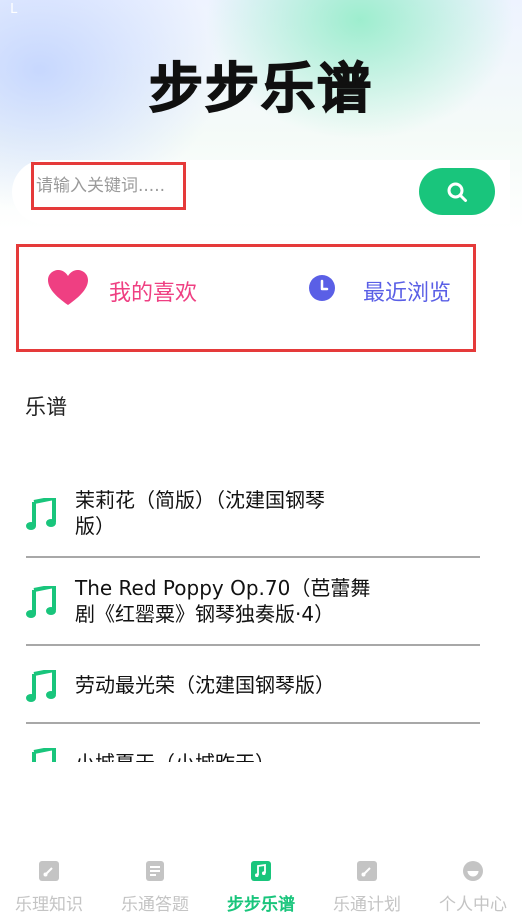 This screenshot has width=522, height=922. What do you see at coordinates (473, 871) in the screenshot?
I see `person-icon` at bounding box center [473, 871].